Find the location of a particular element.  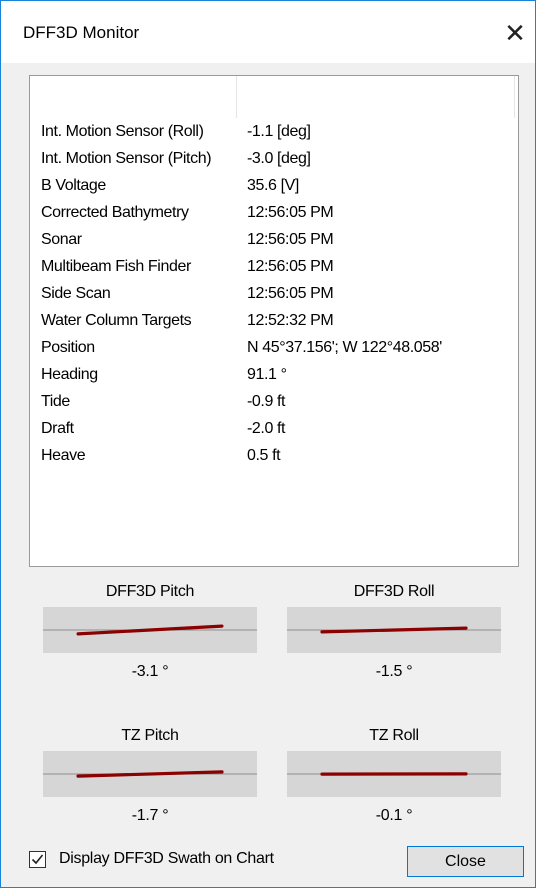

list-column-header is located at coordinates (274, 97).